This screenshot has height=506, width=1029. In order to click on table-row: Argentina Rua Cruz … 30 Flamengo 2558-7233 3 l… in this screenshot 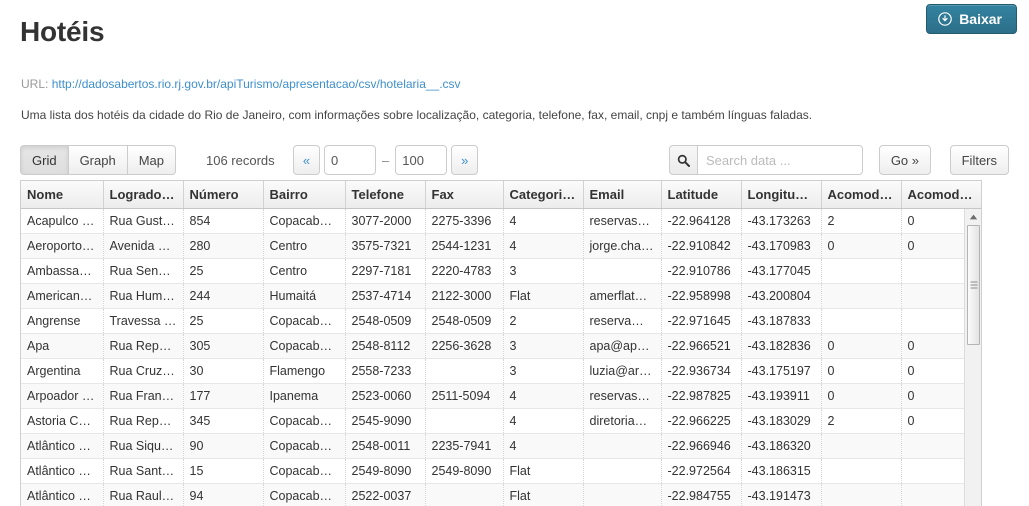, I will do `click(501, 371)`.